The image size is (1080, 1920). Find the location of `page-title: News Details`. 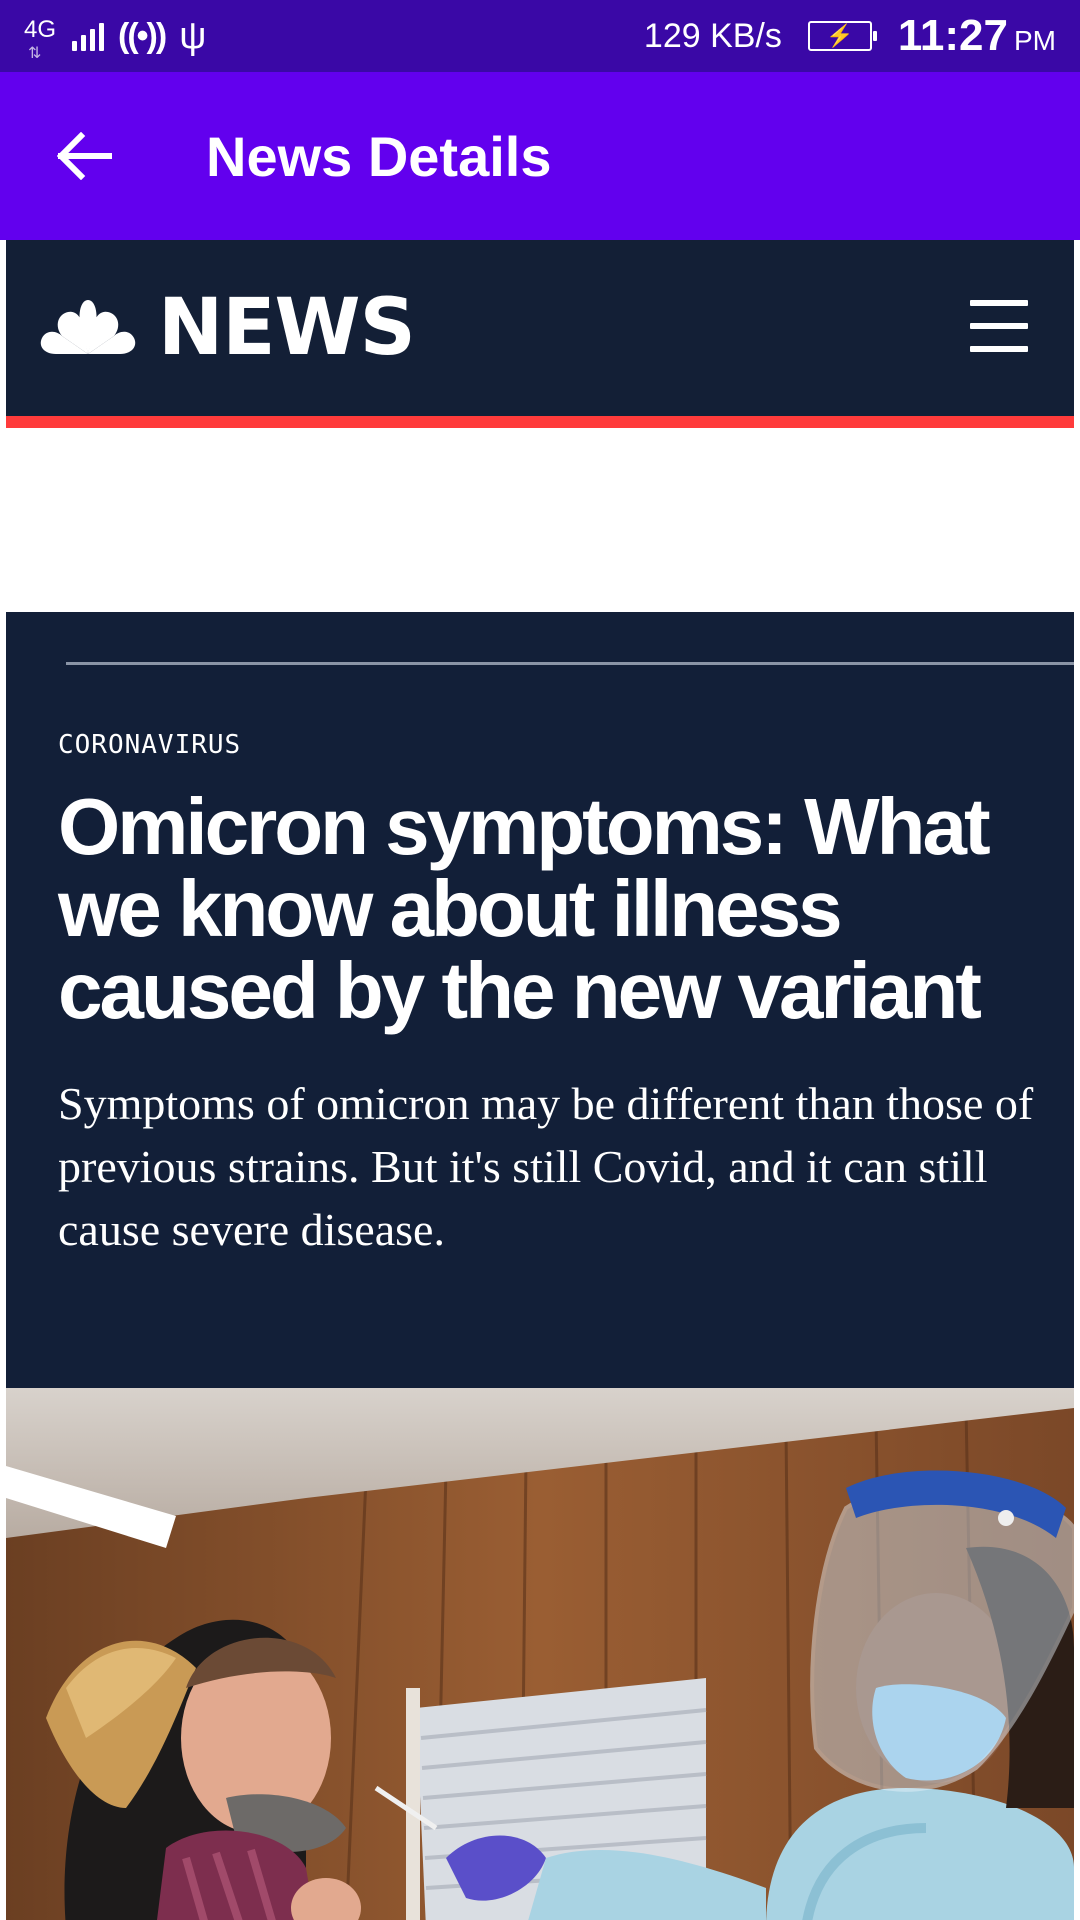

page-title: News Details is located at coordinates (379, 156).